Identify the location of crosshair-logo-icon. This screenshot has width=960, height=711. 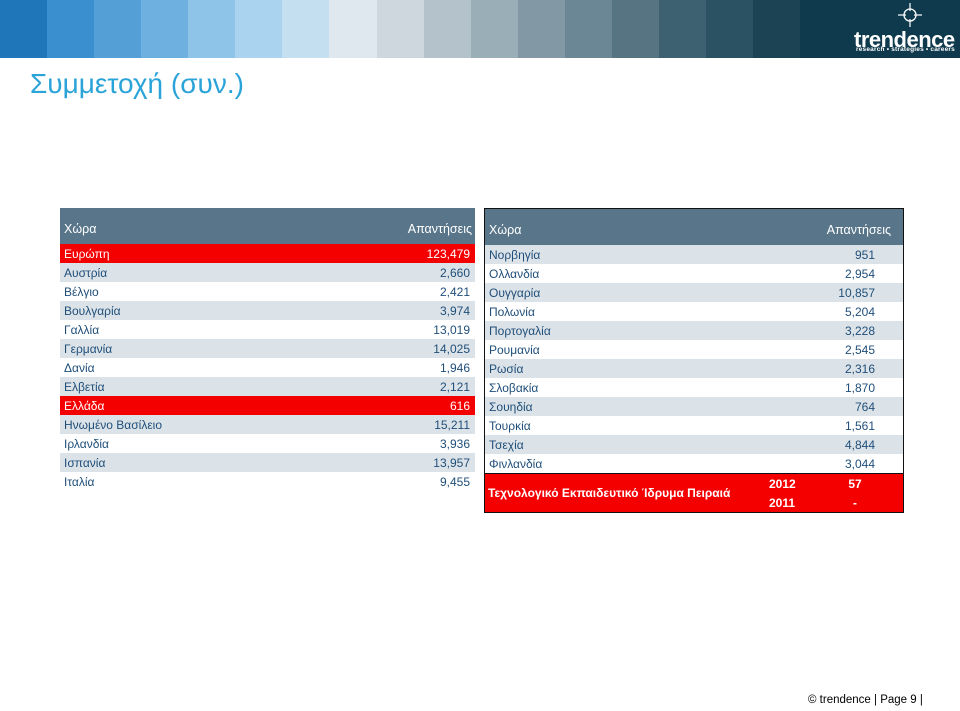
(910, 15).